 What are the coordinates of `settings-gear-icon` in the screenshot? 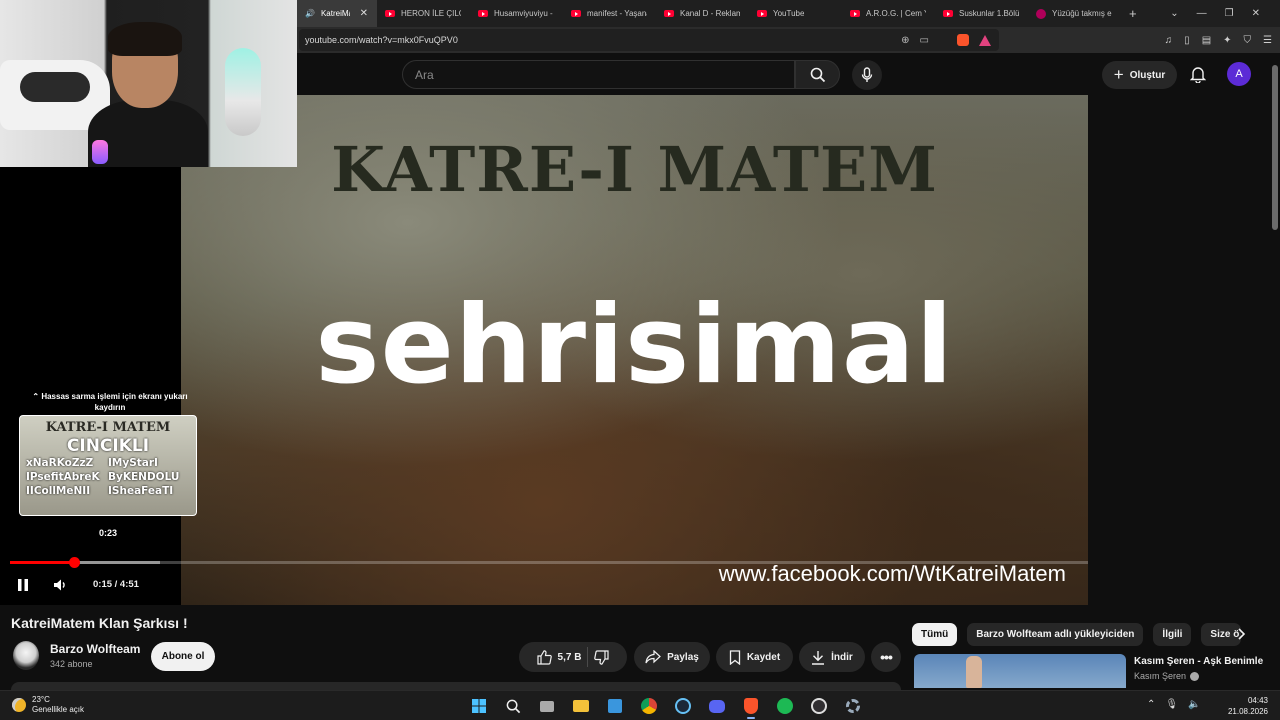 It's located at (853, 706).